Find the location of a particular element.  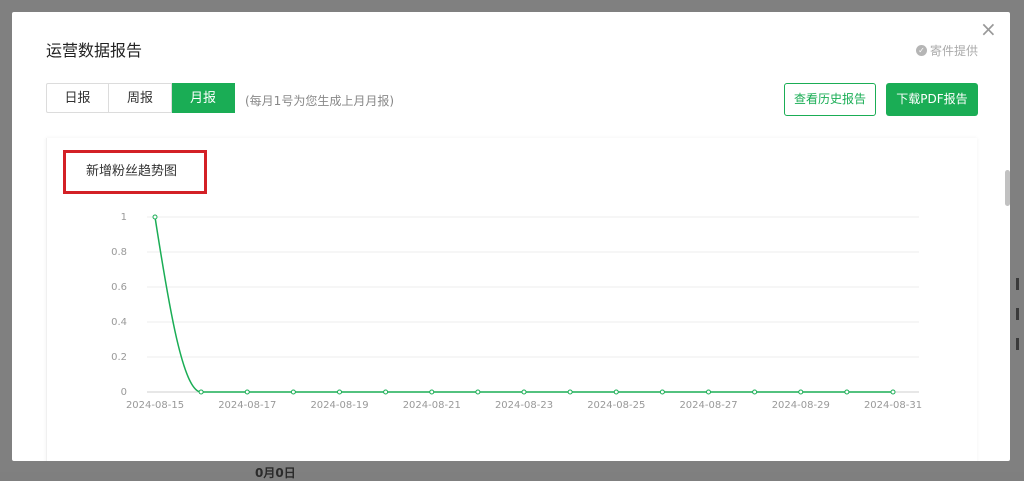

monthly-hint: (每月1号为您生成上月月报) is located at coordinates (319, 101).